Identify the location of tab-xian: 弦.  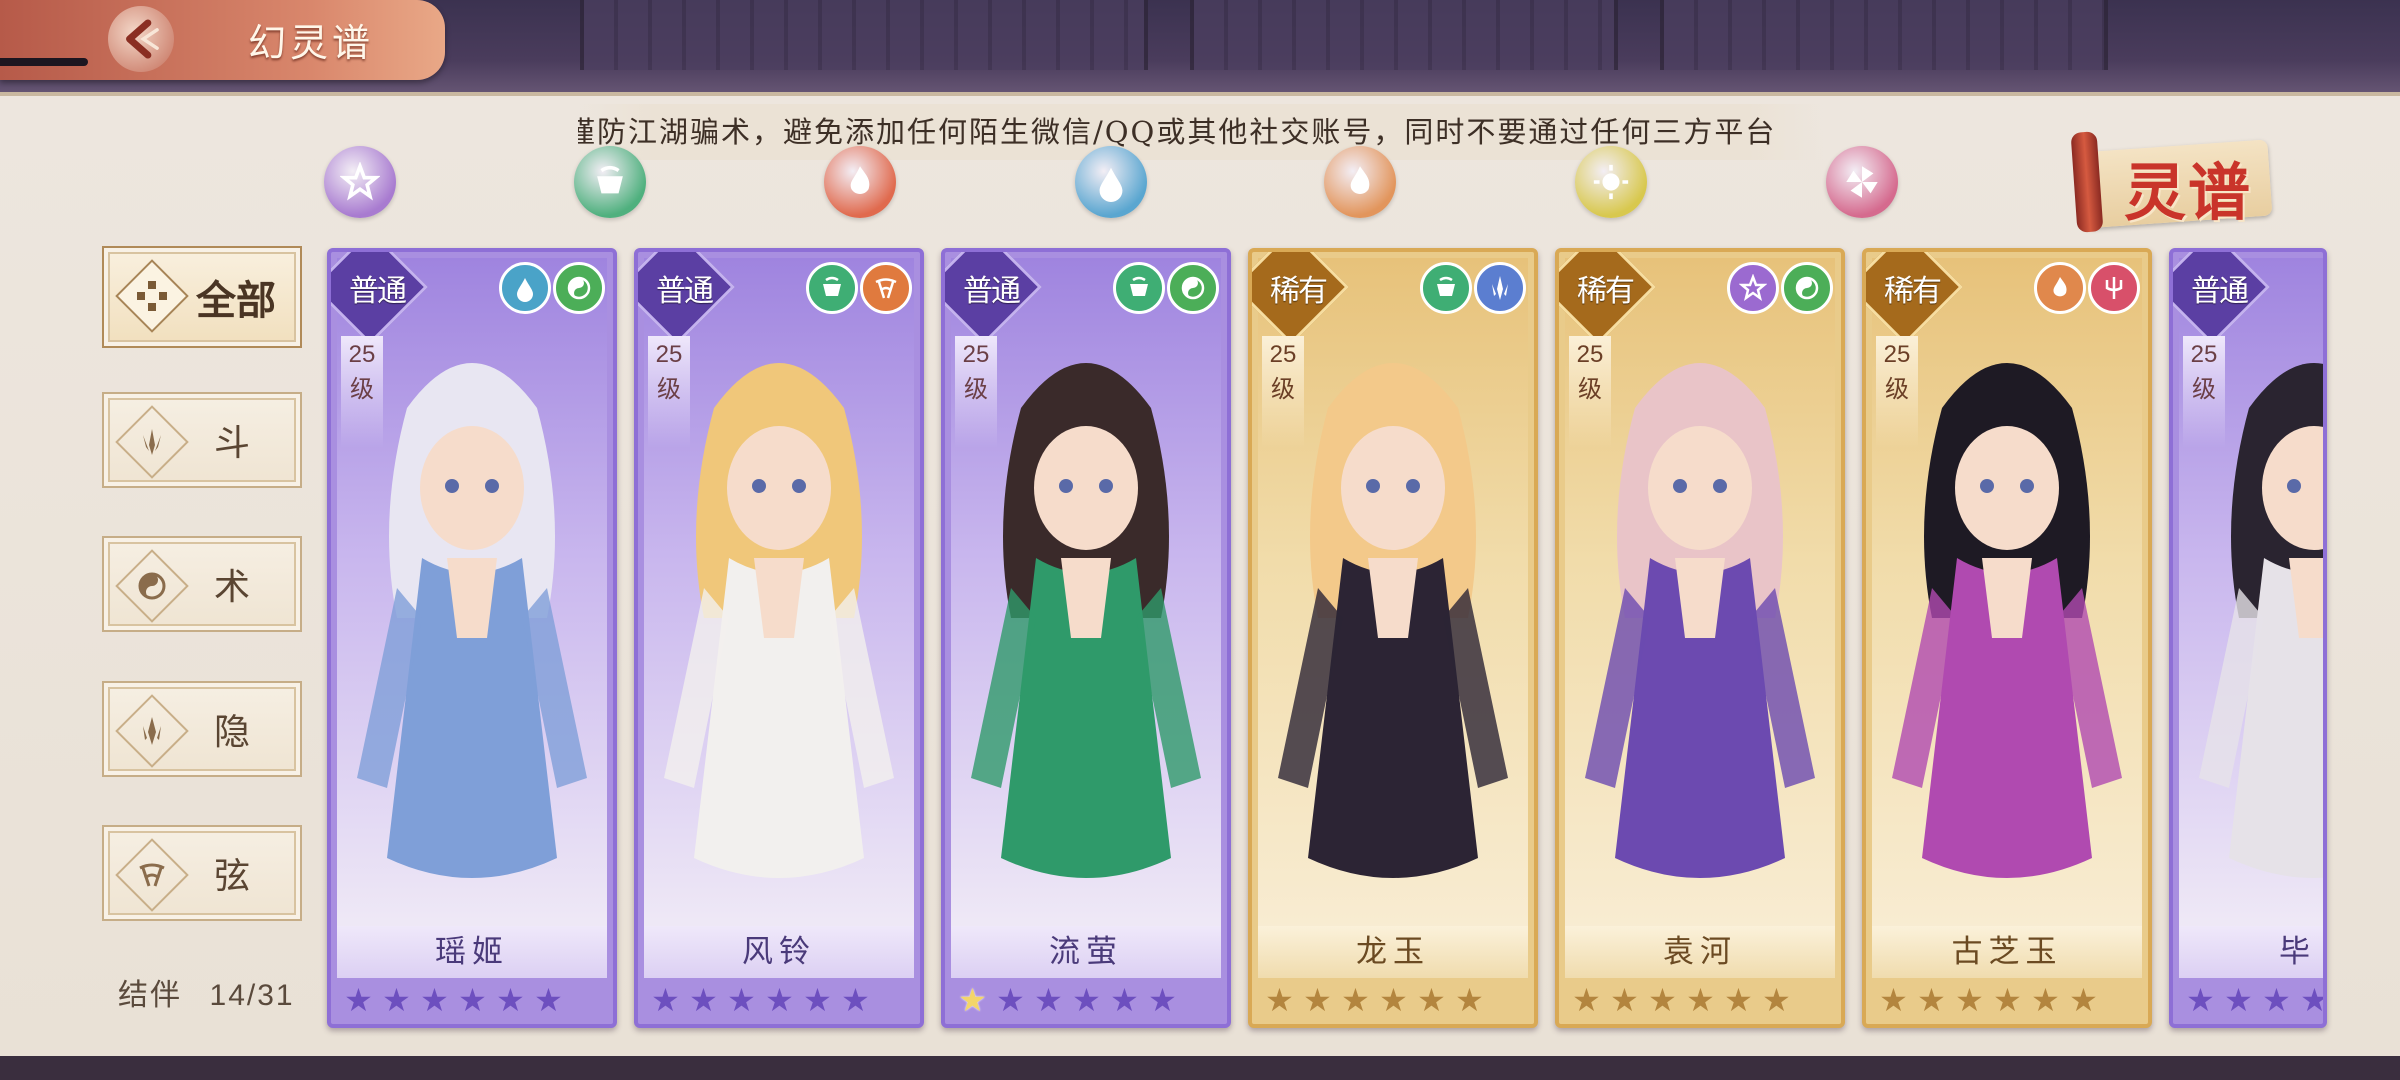
(202, 873).